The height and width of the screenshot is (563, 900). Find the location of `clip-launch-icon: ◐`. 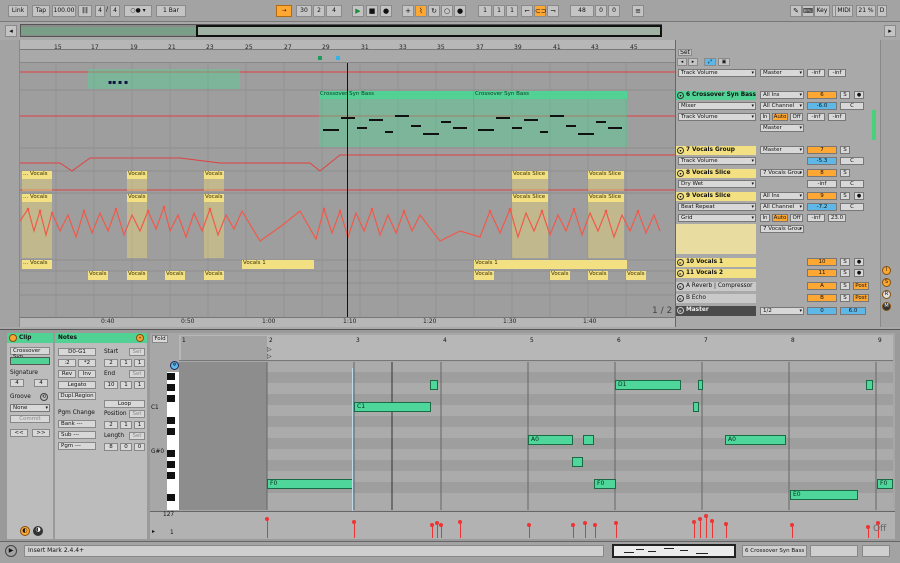

clip-launch-icon: ◐ is located at coordinates (25, 531).